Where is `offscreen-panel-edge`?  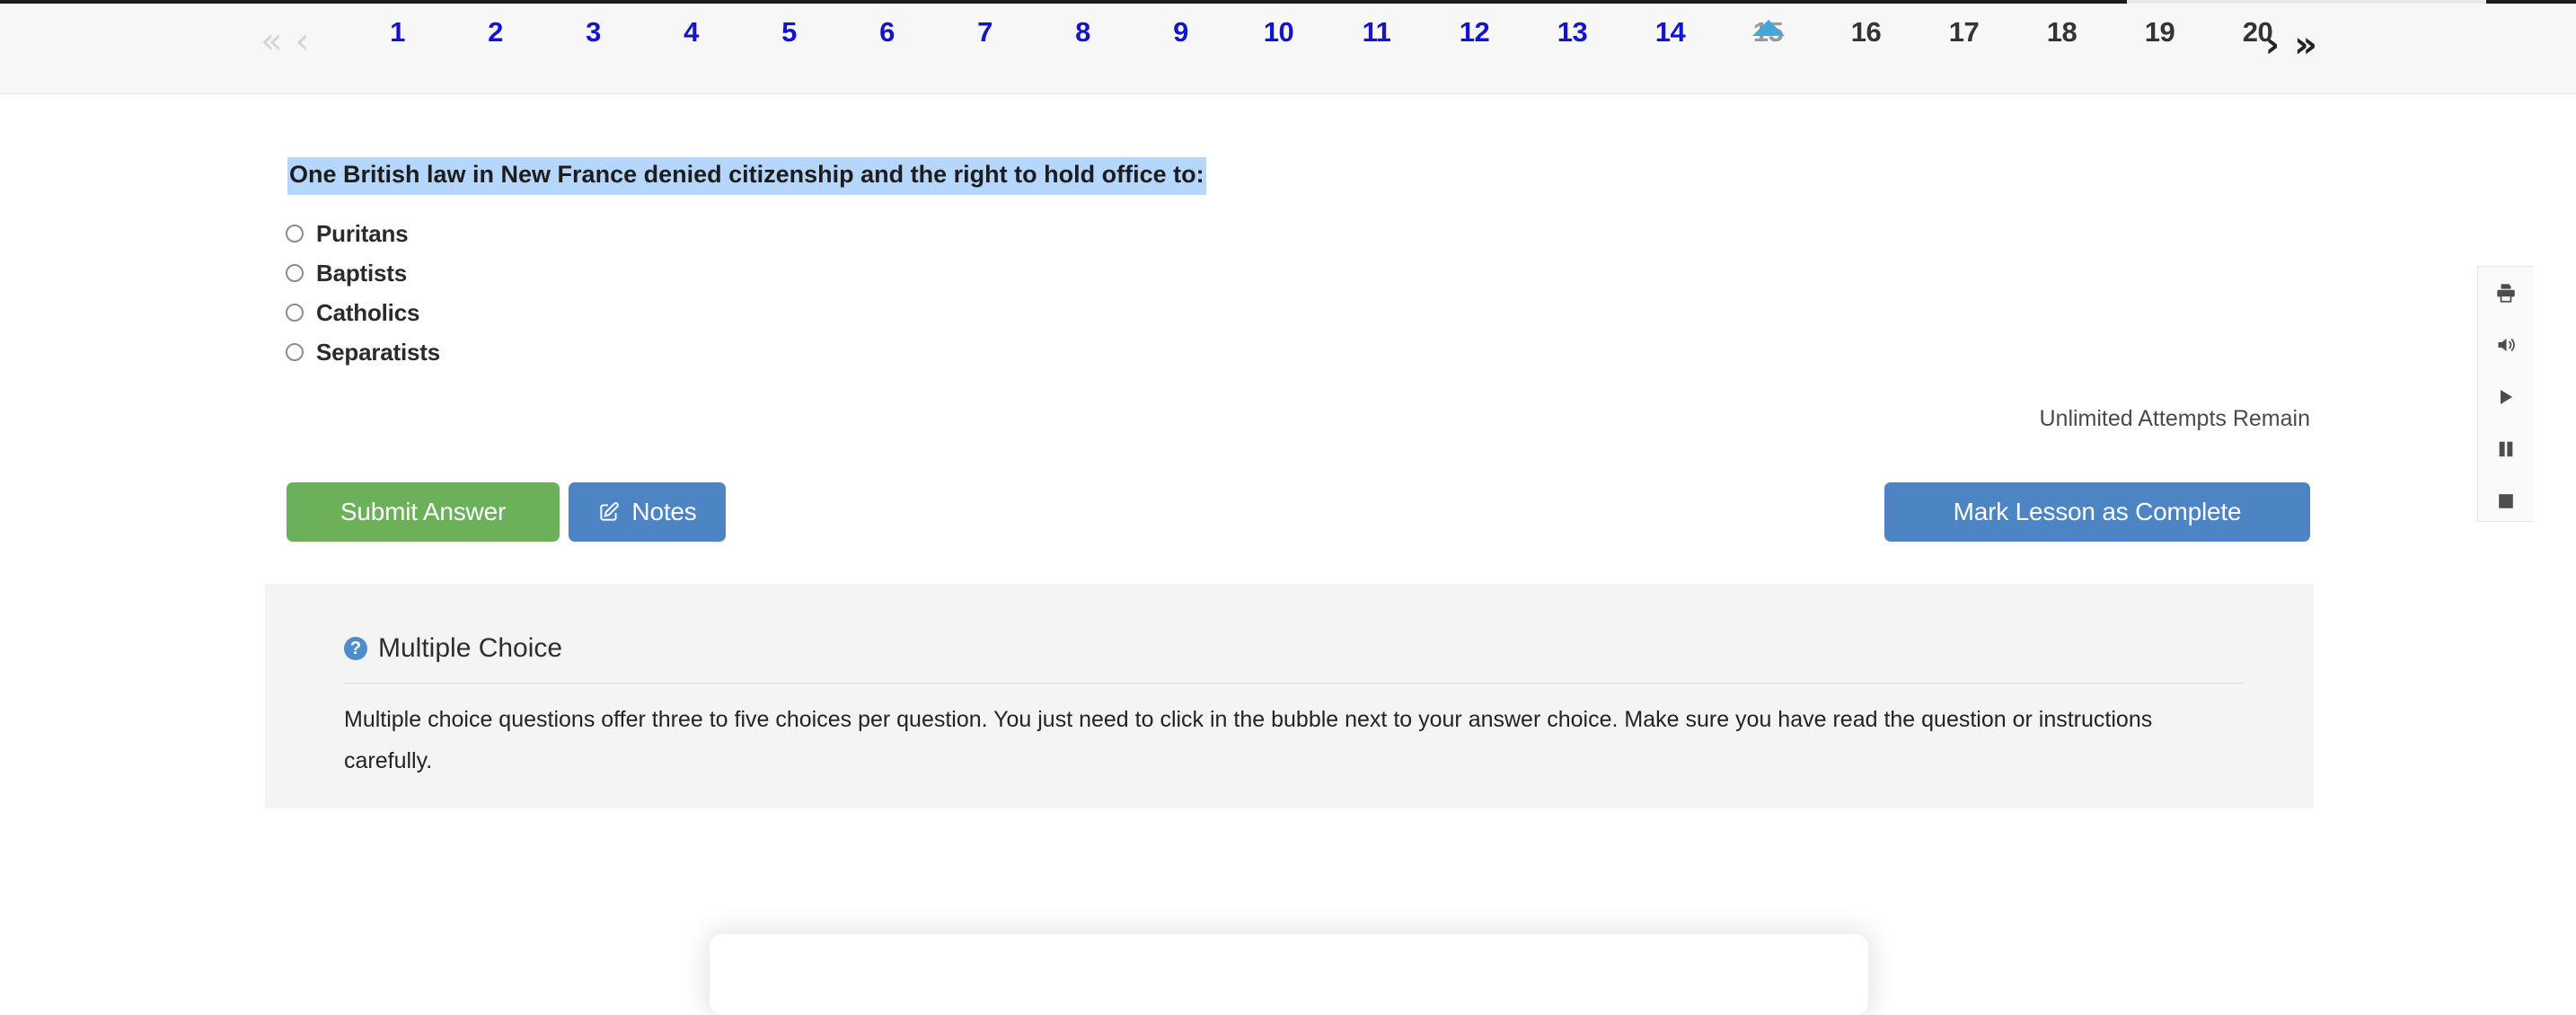
offscreen-panel-edge is located at coordinates (1289, 974).